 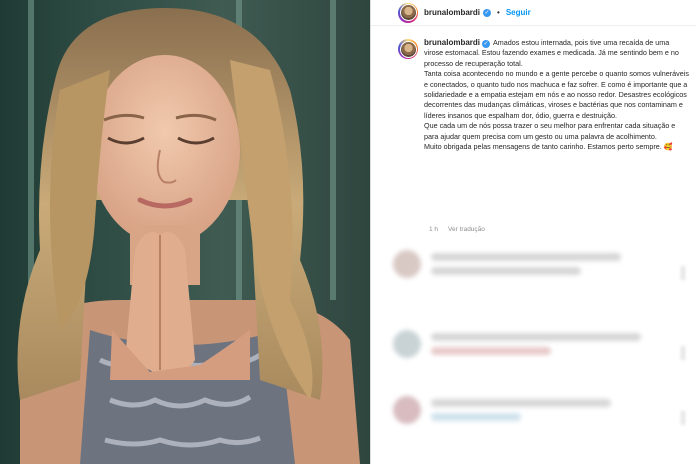 I want to click on profile-avatar, so click(x=408, y=12).